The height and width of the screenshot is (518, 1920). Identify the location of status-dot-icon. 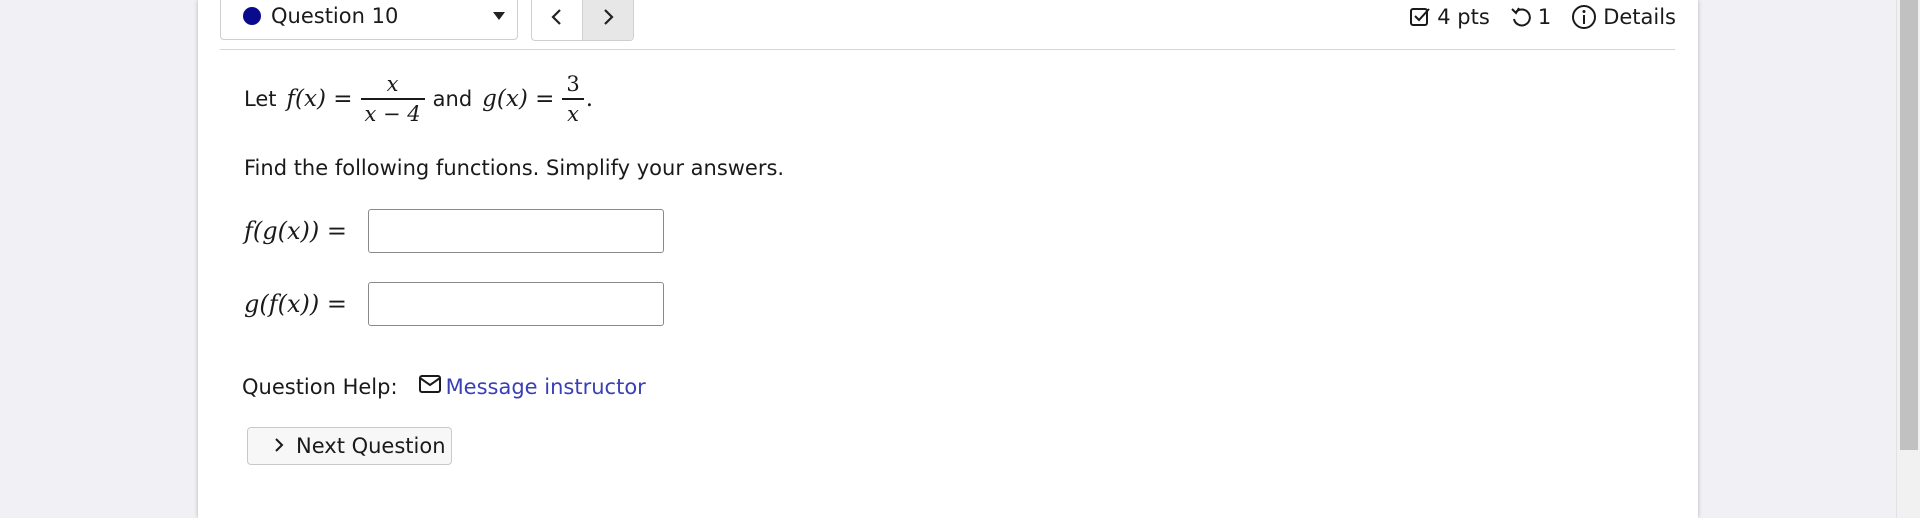
(252, 16).